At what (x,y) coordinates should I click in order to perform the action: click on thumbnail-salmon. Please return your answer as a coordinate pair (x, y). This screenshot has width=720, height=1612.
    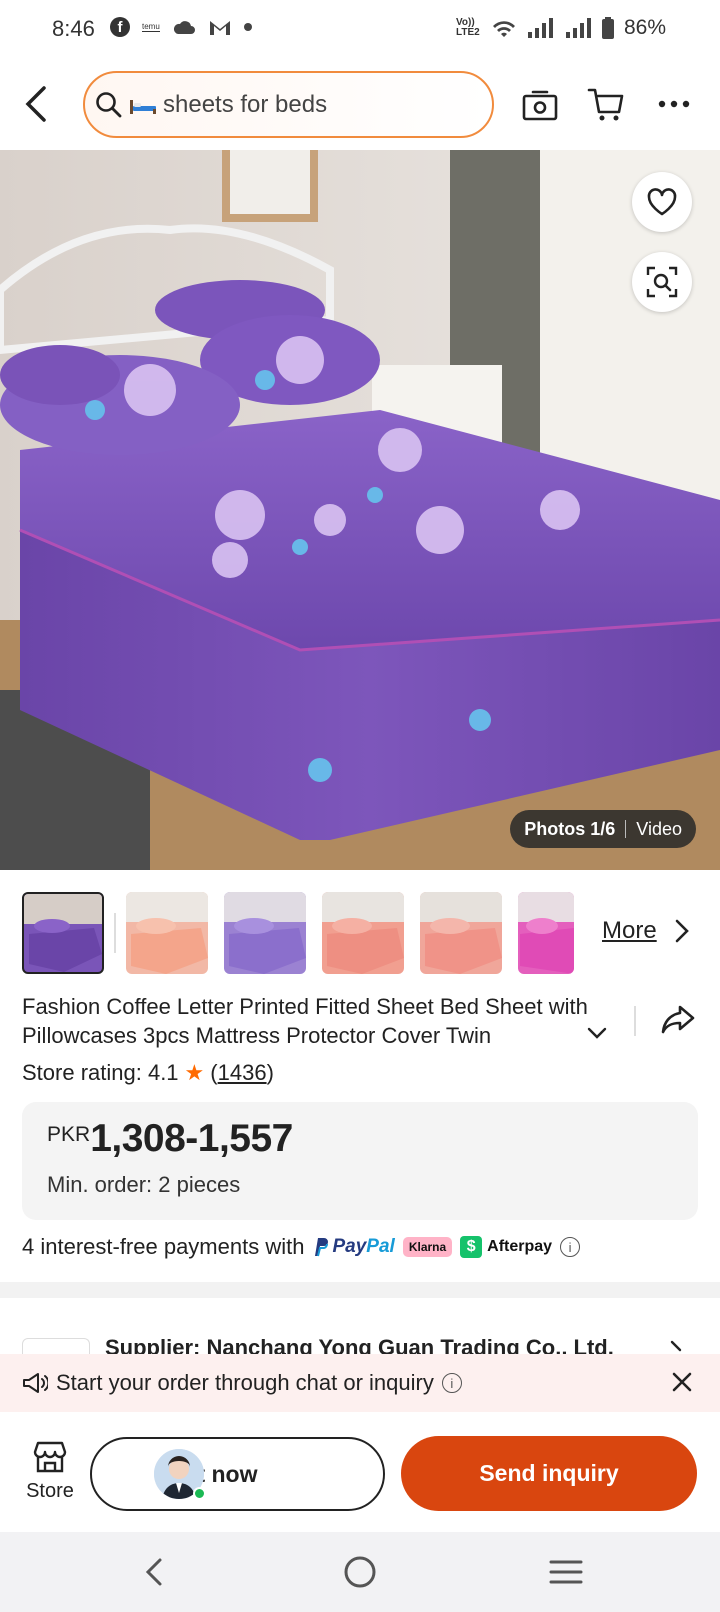
    Looking at the image, I should click on (363, 933).